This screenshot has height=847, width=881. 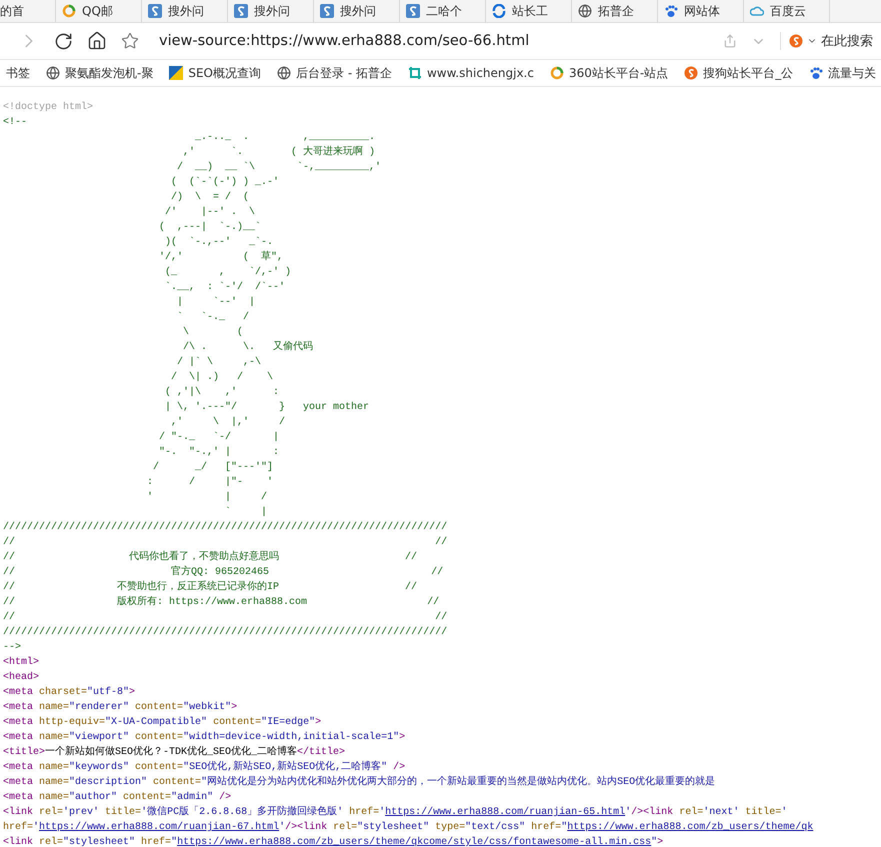 What do you see at coordinates (279, 167) in the screenshot?
I see `source-line: / __) __ `\ `-,_________,'` at bounding box center [279, 167].